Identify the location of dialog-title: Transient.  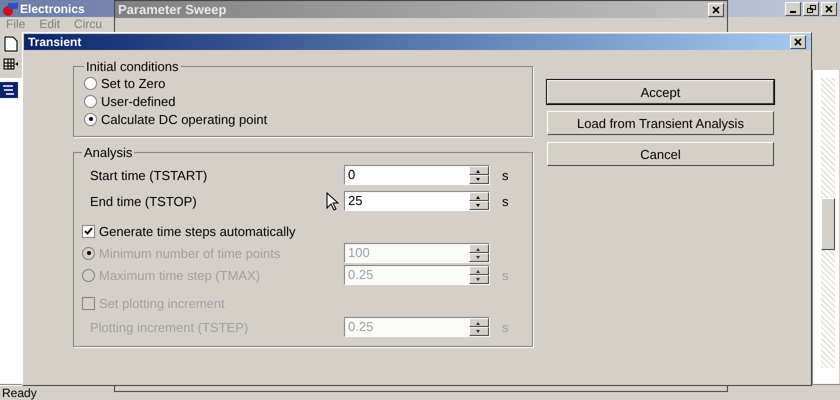
(55, 42).